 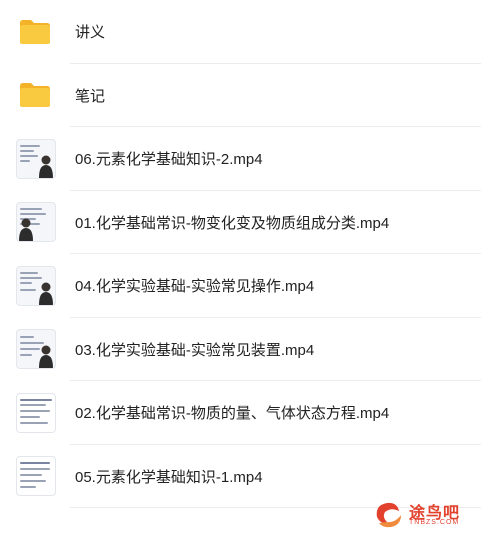 I want to click on list-item: 06.元素化学基础知识-2.mp4, so click(x=240, y=159).